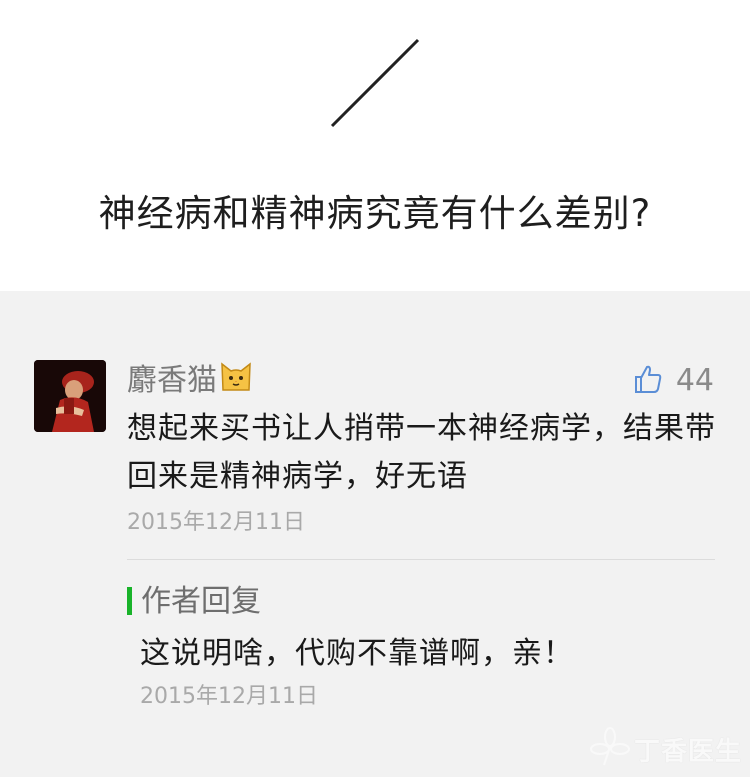 The height and width of the screenshot is (777, 750). Describe the element at coordinates (229, 696) in the screenshot. I see `reply-date: 2015年12月11日` at that location.